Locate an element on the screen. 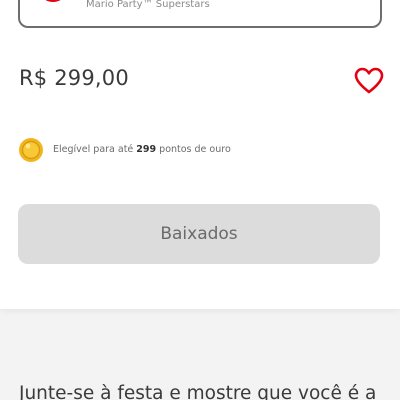 This screenshot has width=400, height=400. points-text-before: Elegível para até is located at coordinates (95, 149).